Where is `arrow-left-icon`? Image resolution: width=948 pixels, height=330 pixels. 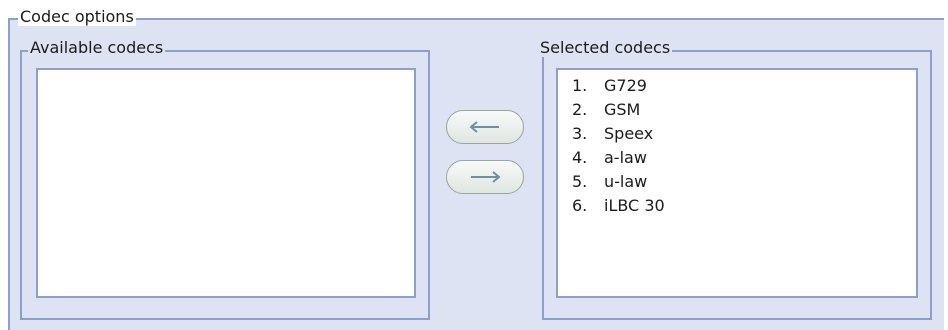
arrow-left-icon is located at coordinates (485, 127).